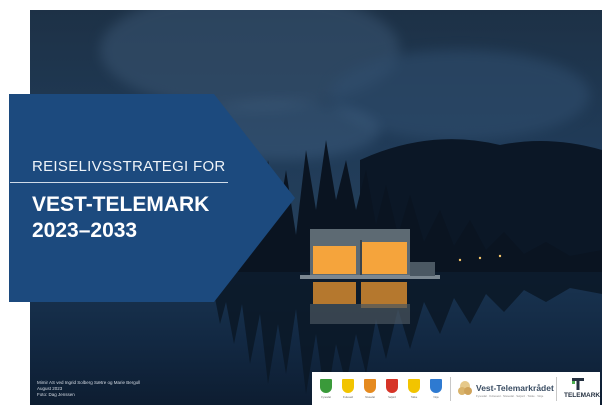 The height and width of the screenshot is (405, 602). Describe the element at coordinates (392, 397) in the screenshot. I see `crest-caption: Seljord` at that location.